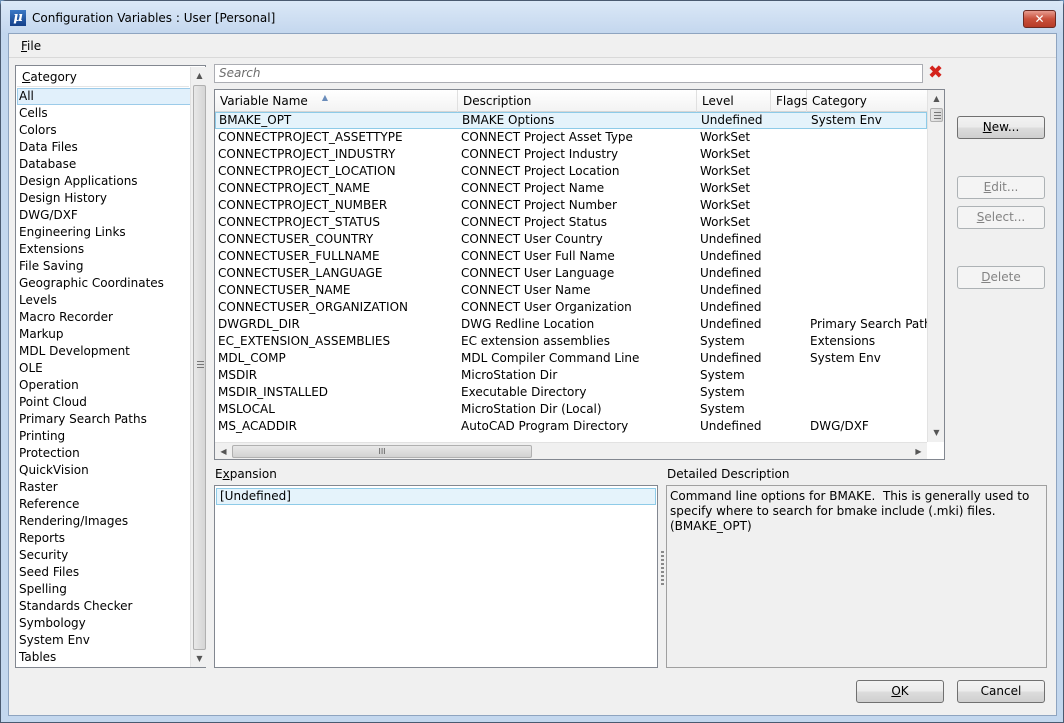 The height and width of the screenshot is (723, 1064). What do you see at coordinates (104, 623) in the screenshot?
I see `category-item: Symbology` at bounding box center [104, 623].